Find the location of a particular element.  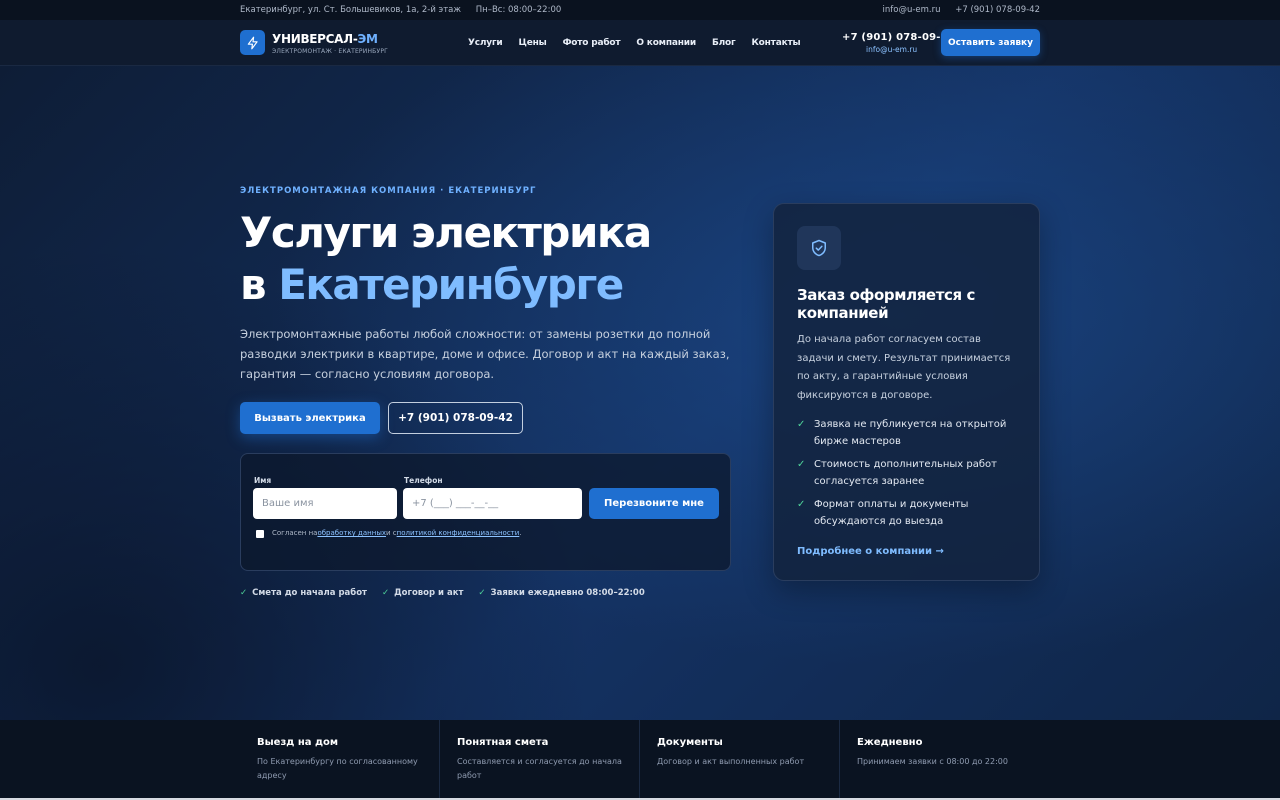

benefit-item: ✓ Заявки ежедневно 08:00–22:00 is located at coordinates (561, 593).